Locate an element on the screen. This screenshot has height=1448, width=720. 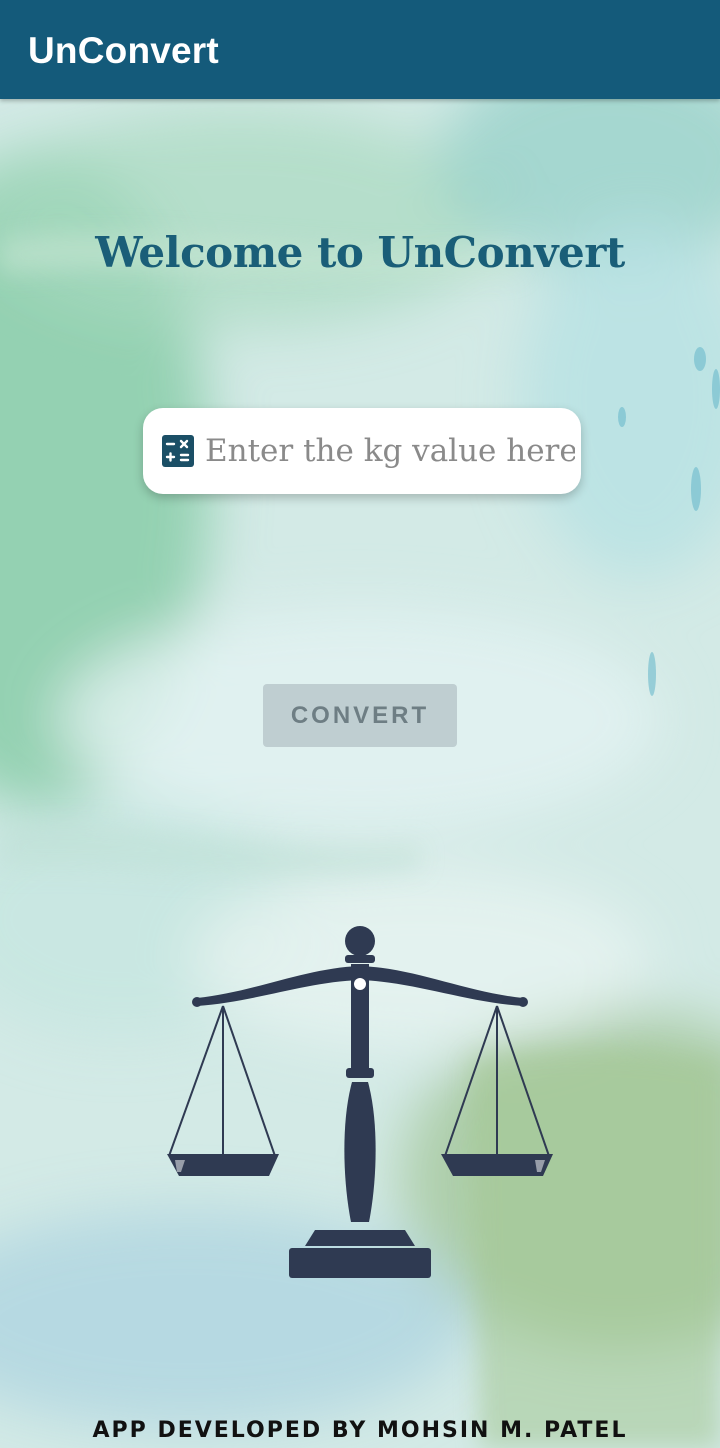
welcome-heading: Welcome to UnConvert is located at coordinates (360, 252).